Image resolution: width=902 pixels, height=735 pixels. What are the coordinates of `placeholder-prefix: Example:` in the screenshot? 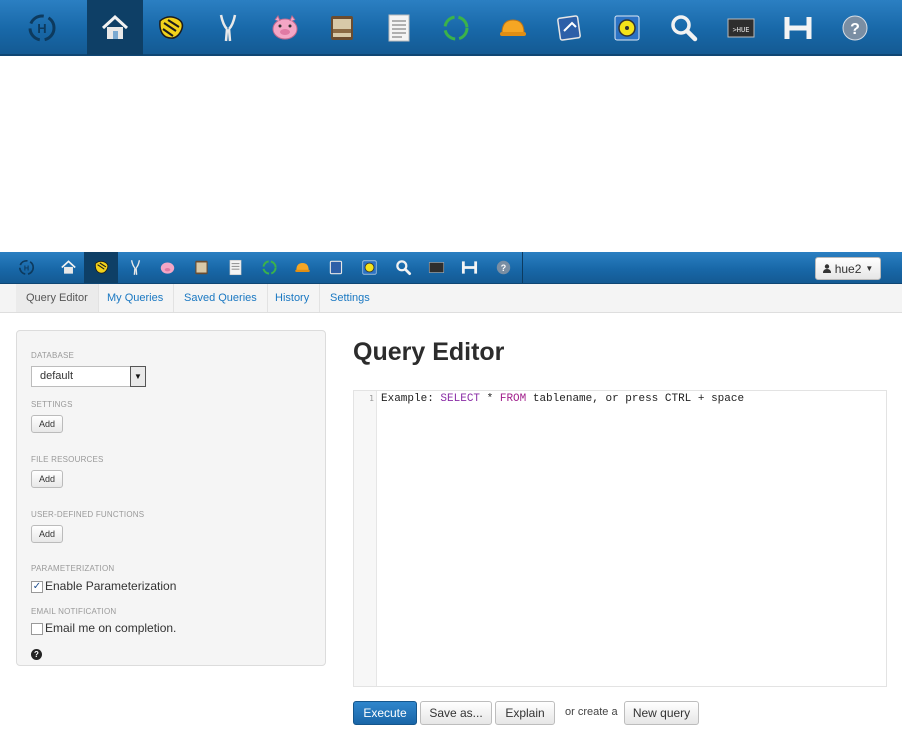 It's located at (411, 399).